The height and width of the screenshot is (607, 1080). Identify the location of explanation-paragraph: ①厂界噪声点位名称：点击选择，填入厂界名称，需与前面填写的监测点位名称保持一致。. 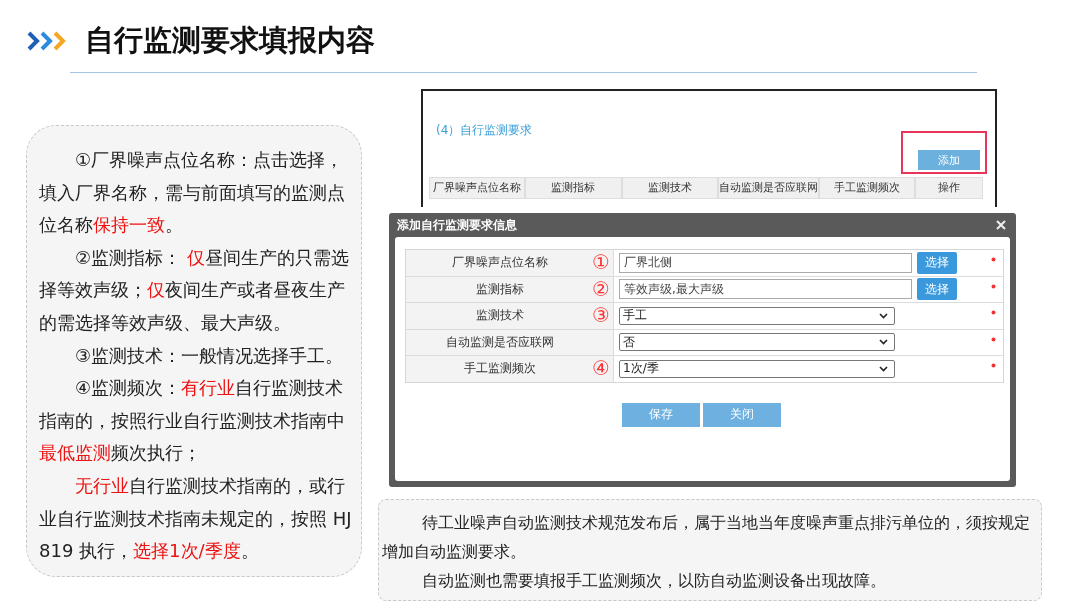
(192, 193).